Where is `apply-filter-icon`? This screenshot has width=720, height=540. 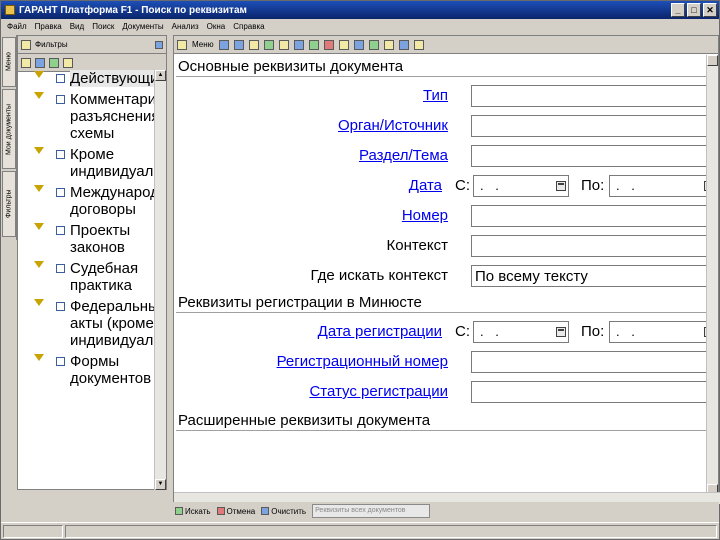
apply-filter-icon is located at coordinates (68, 62).